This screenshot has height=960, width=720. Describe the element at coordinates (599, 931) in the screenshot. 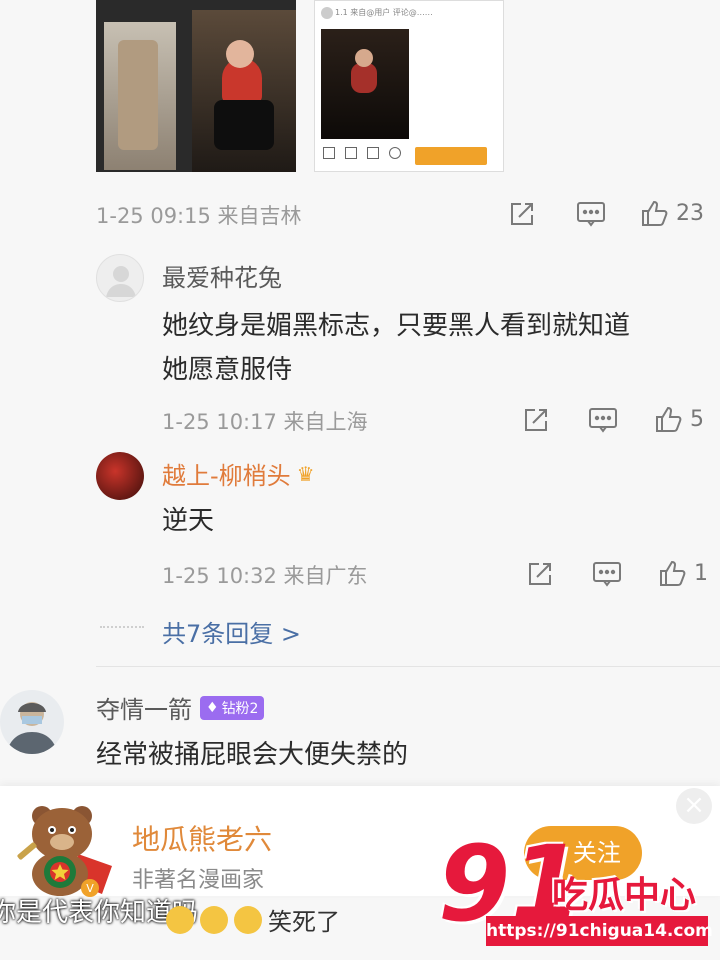

I see `watermark-url: https://91chigua14.com` at that location.